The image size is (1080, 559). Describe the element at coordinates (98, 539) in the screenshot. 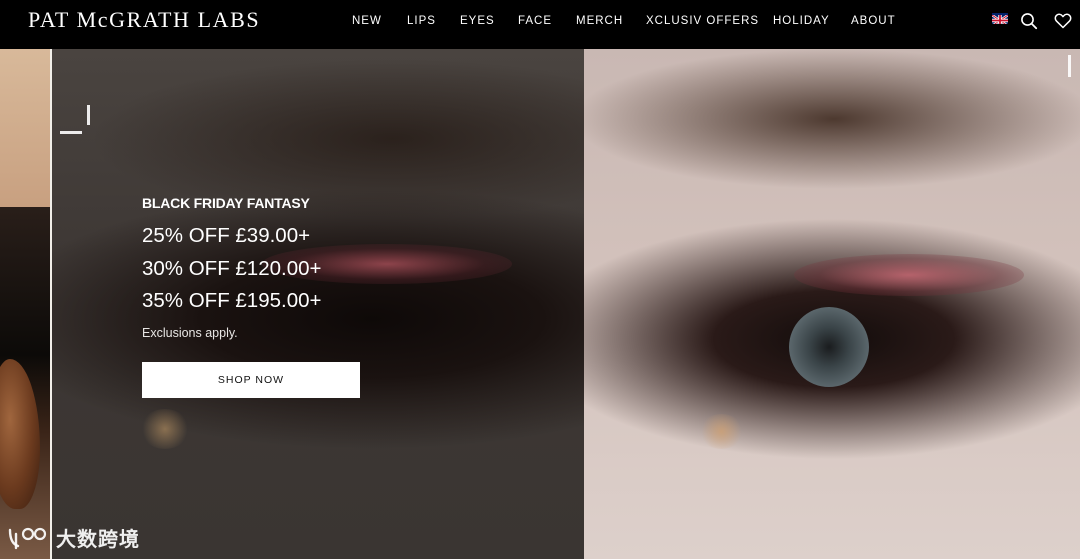

I see `watermark-text: 大数跨境` at that location.